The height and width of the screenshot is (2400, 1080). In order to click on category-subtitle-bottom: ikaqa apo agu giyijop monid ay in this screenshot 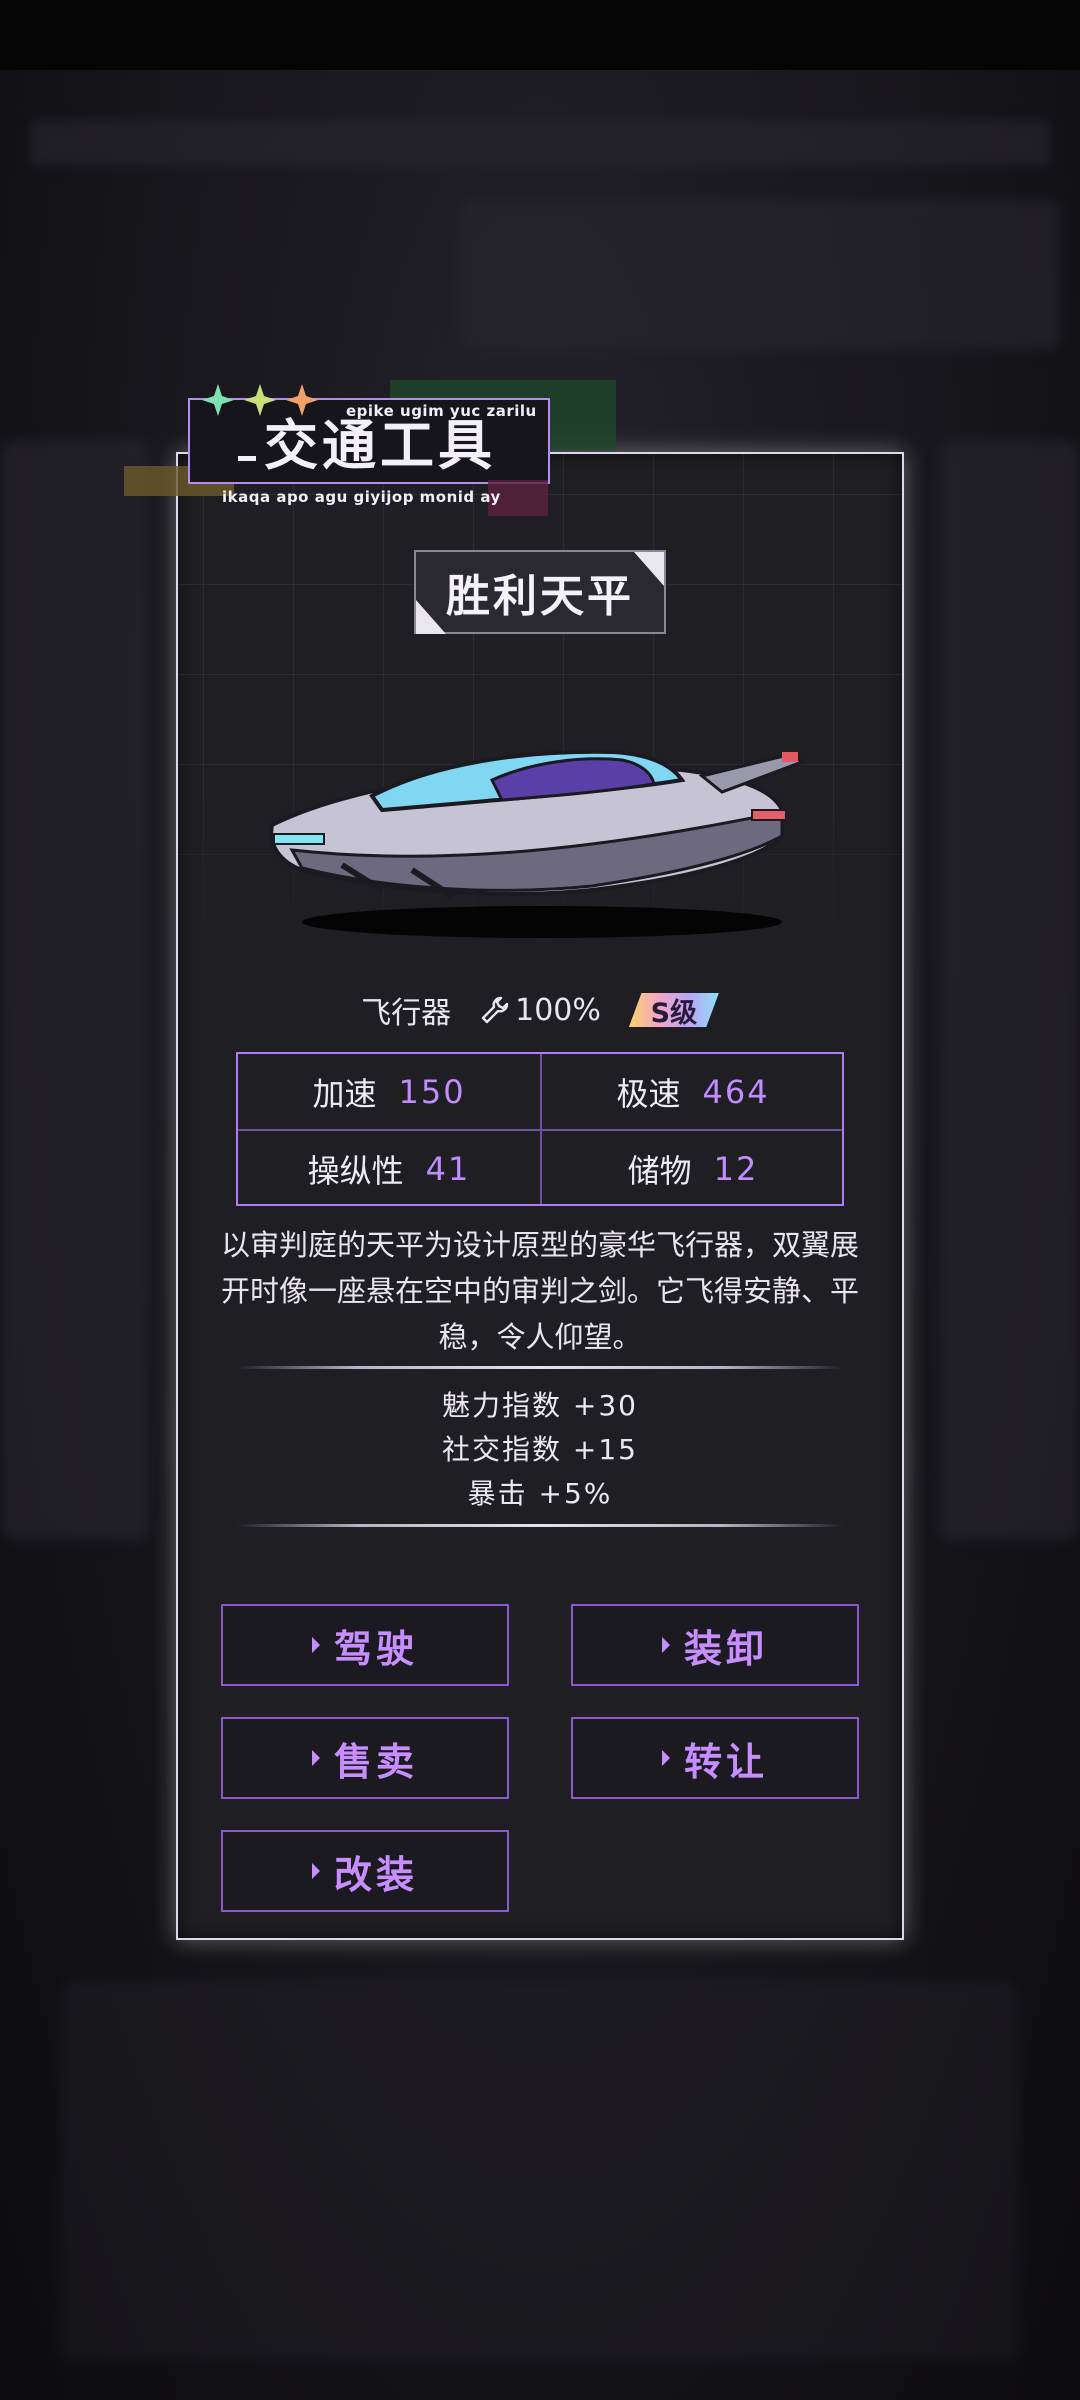, I will do `click(361, 497)`.